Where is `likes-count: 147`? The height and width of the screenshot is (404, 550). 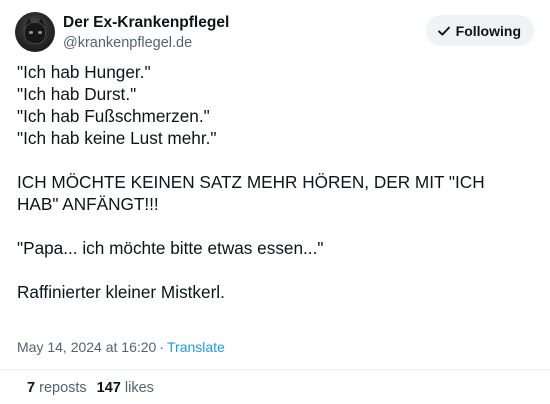
likes-count: 147 is located at coordinates (108, 388).